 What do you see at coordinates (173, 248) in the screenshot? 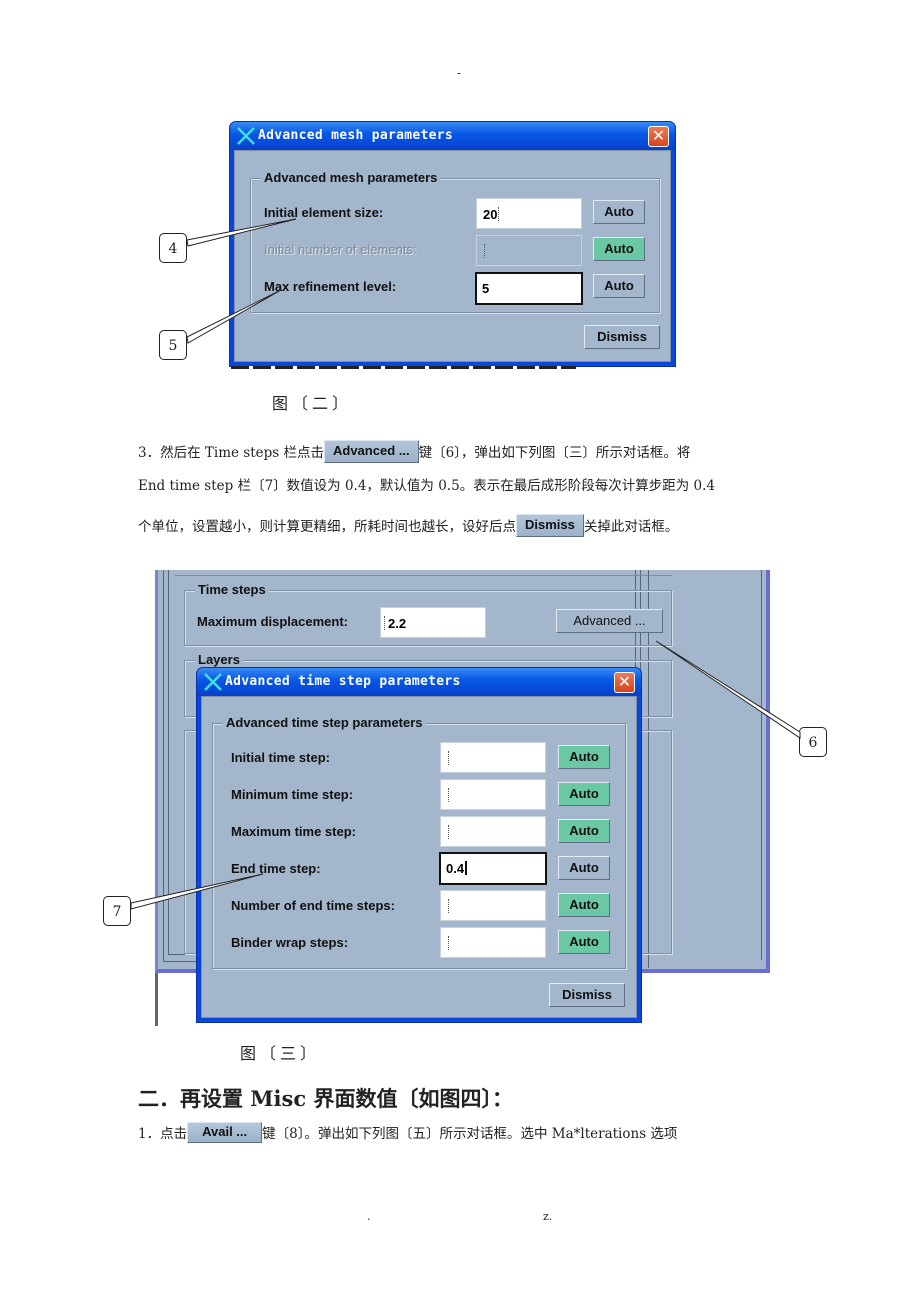
I see `callout-4: 4` at bounding box center [173, 248].